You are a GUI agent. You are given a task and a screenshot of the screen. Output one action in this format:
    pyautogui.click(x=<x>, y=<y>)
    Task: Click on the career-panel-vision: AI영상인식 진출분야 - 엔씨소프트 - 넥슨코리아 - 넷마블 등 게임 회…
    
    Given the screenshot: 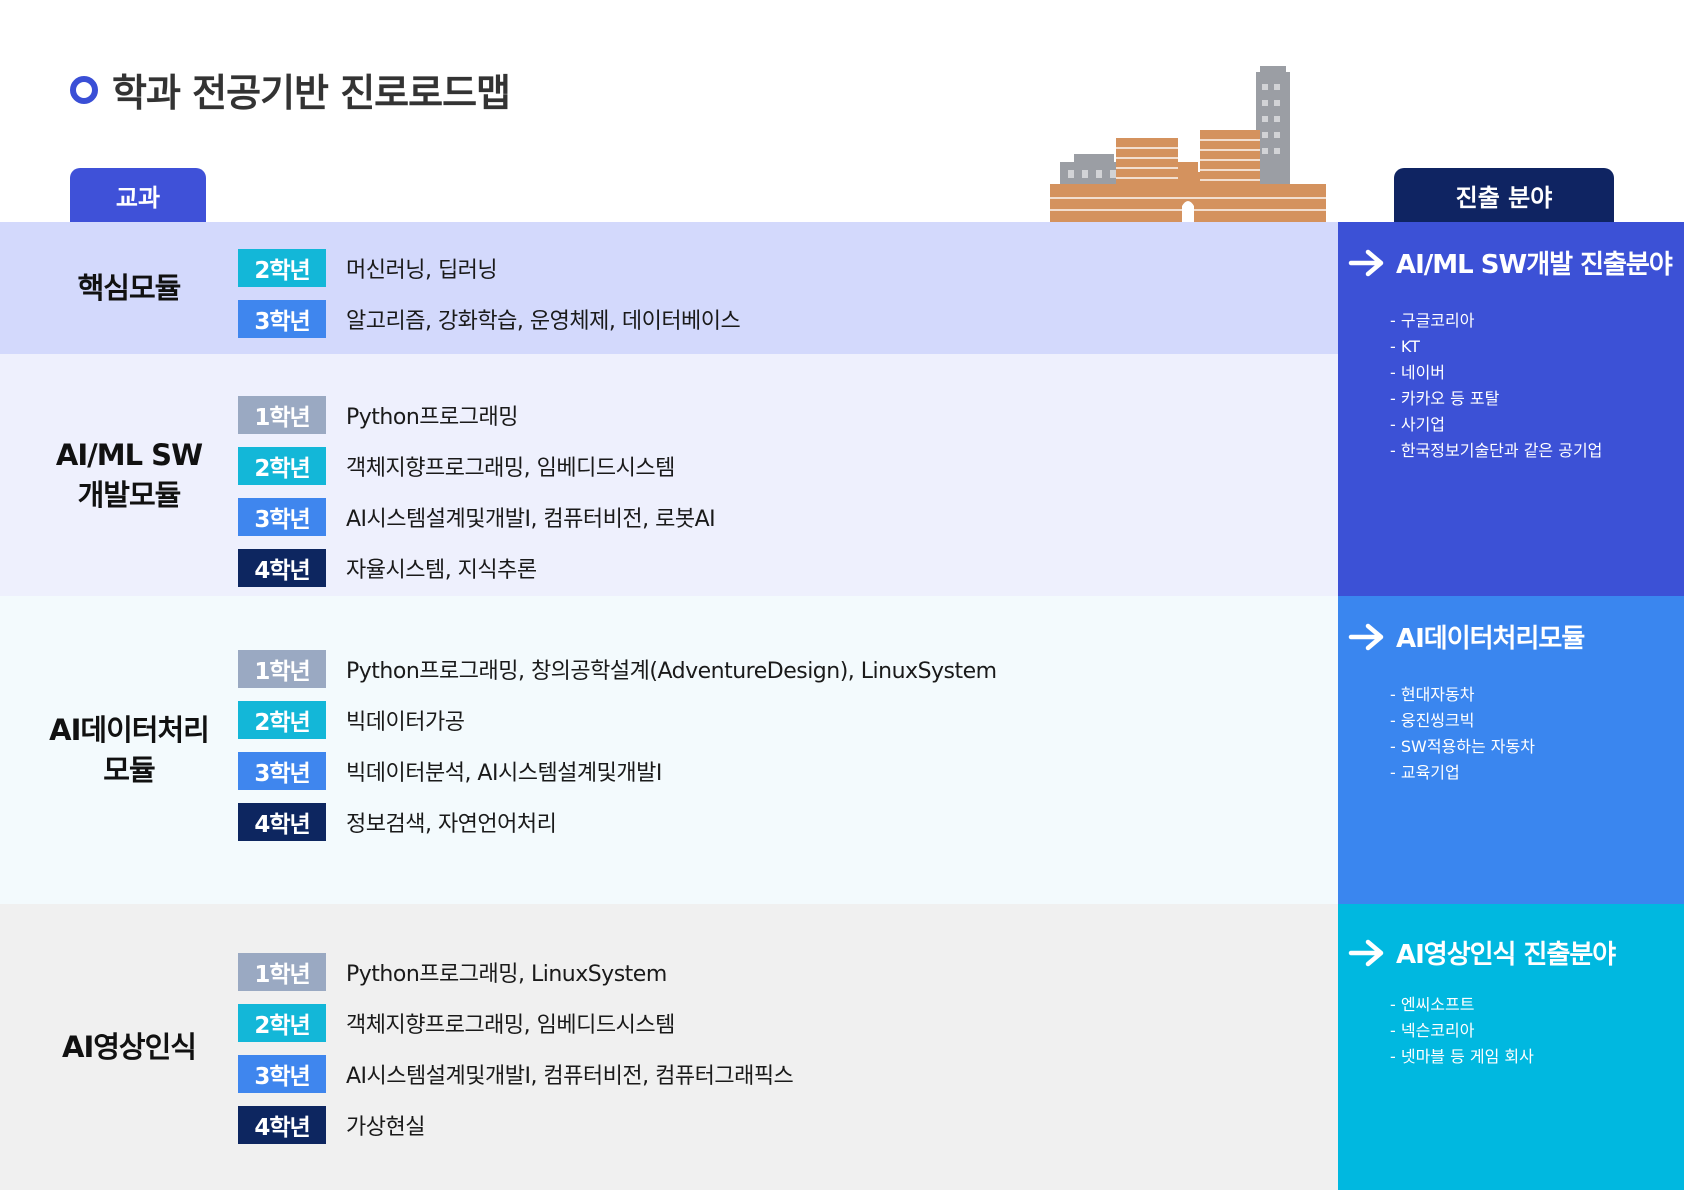 What is the action you would take?
    pyautogui.click(x=1511, y=1047)
    